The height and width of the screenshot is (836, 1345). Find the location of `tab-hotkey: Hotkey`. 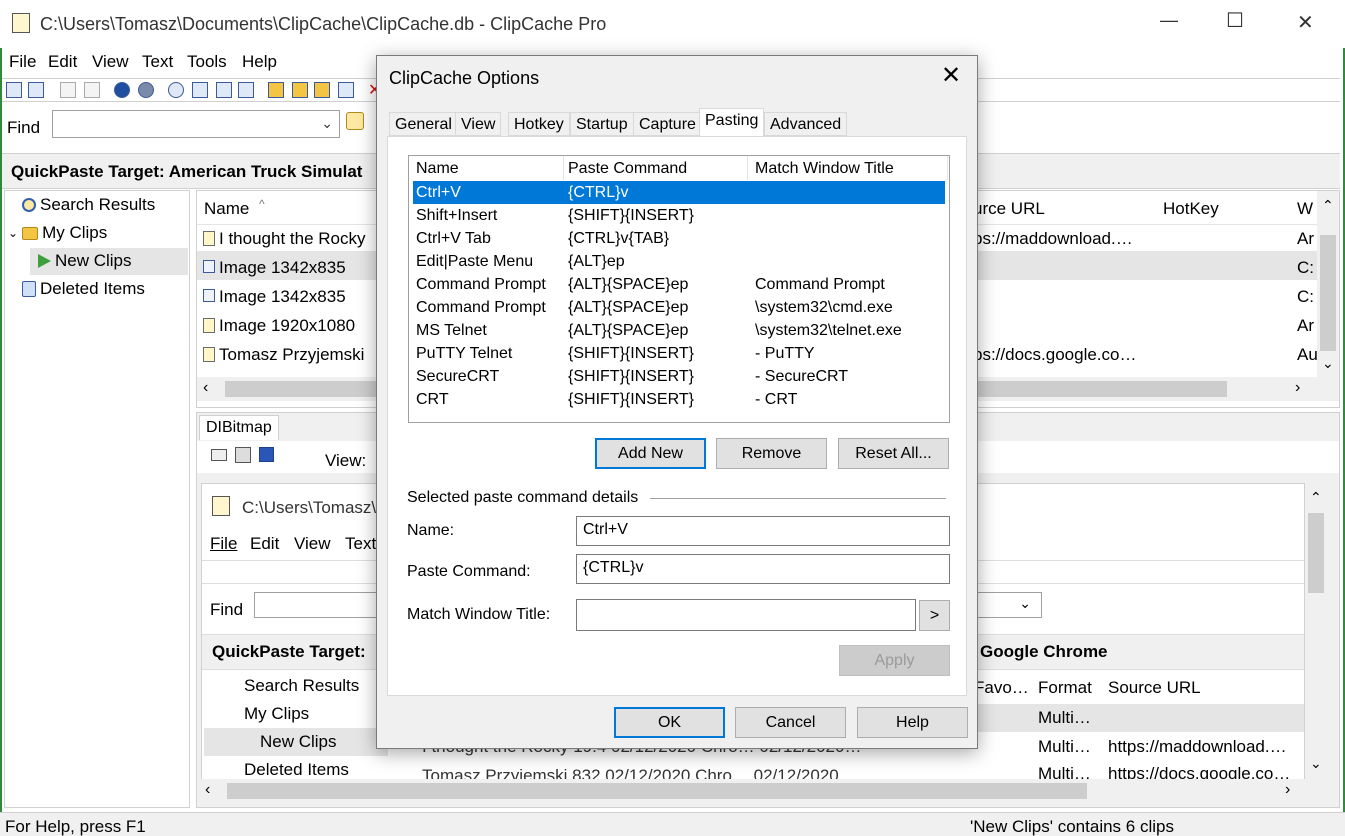

tab-hotkey: Hotkey is located at coordinates (539, 124).